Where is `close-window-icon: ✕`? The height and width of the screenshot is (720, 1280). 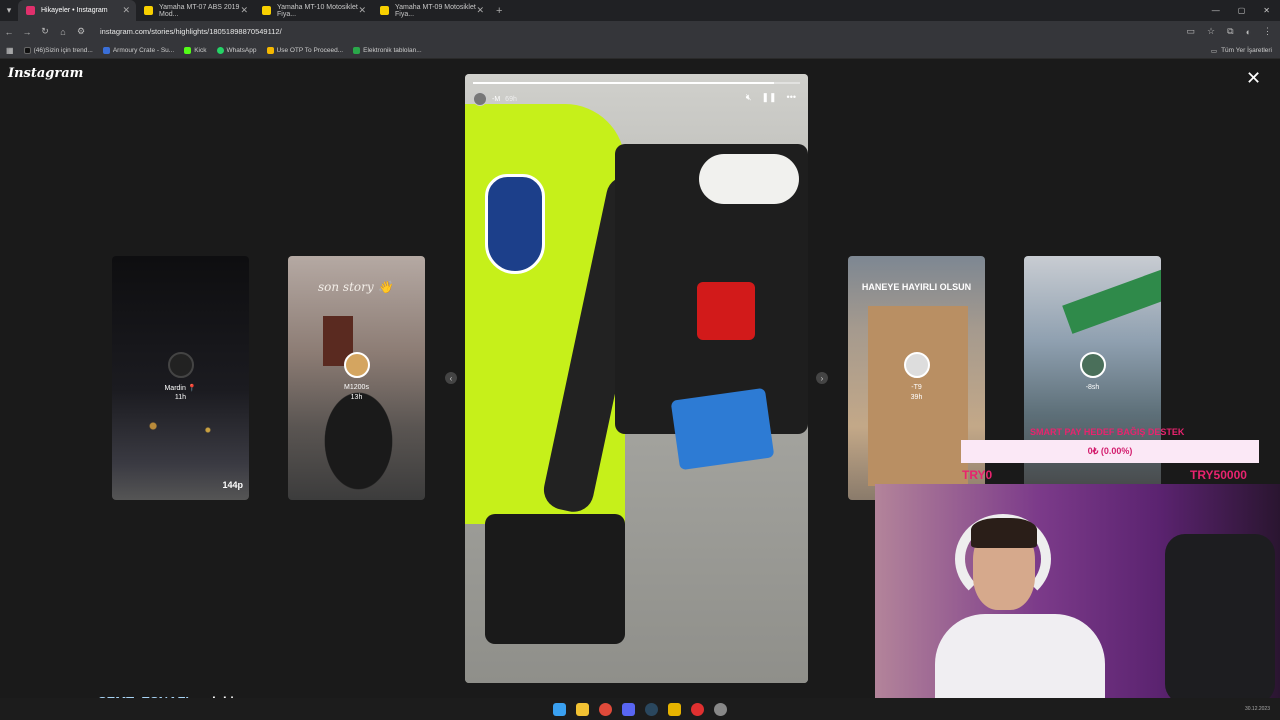 close-window-icon: ✕ is located at coordinates (1266, 10).